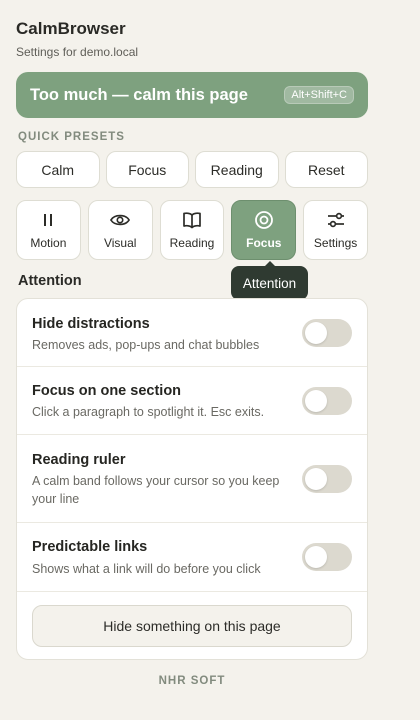 This screenshot has height=720, width=420. Describe the element at coordinates (269, 283) in the screenshot. I see `focus-tab-tooltip: Attention` at that location.